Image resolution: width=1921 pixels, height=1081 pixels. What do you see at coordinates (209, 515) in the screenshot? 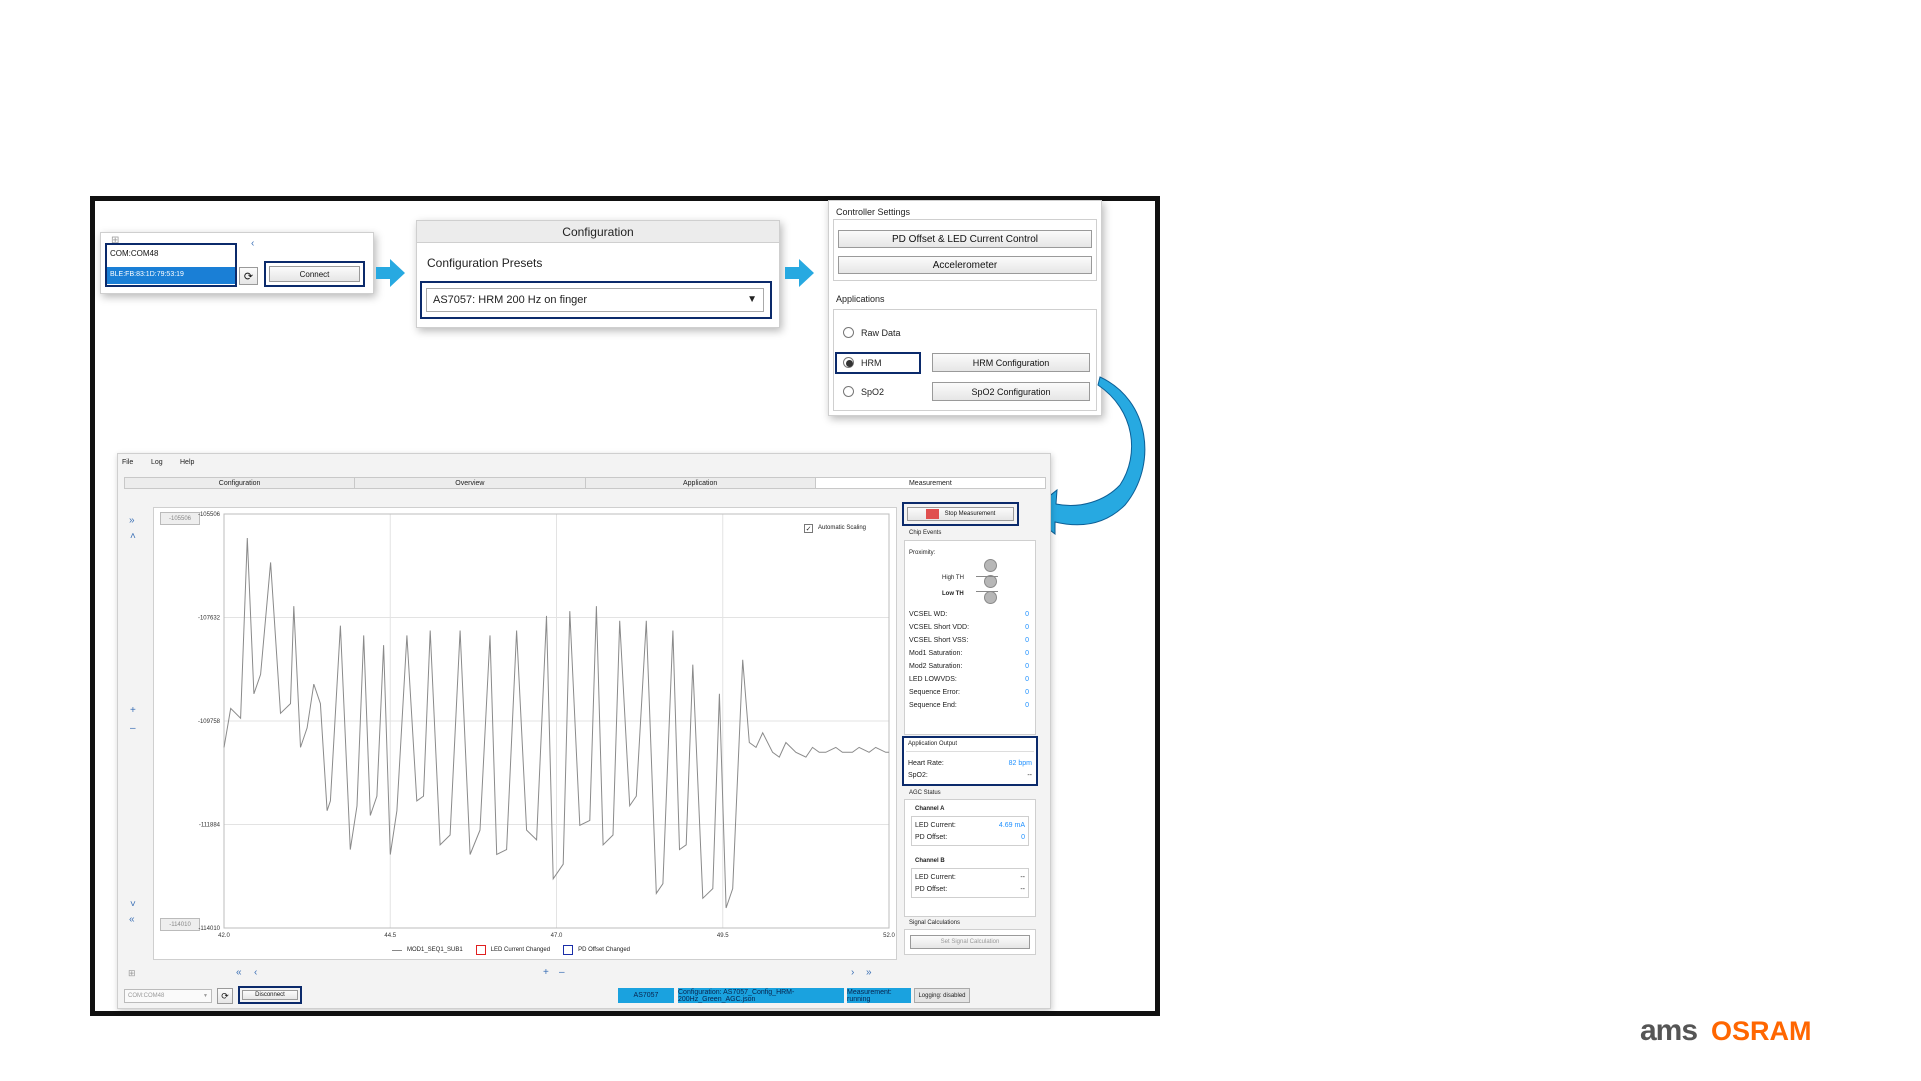
I see `y-tick-label: -105506` at bounding box center [209, 515].